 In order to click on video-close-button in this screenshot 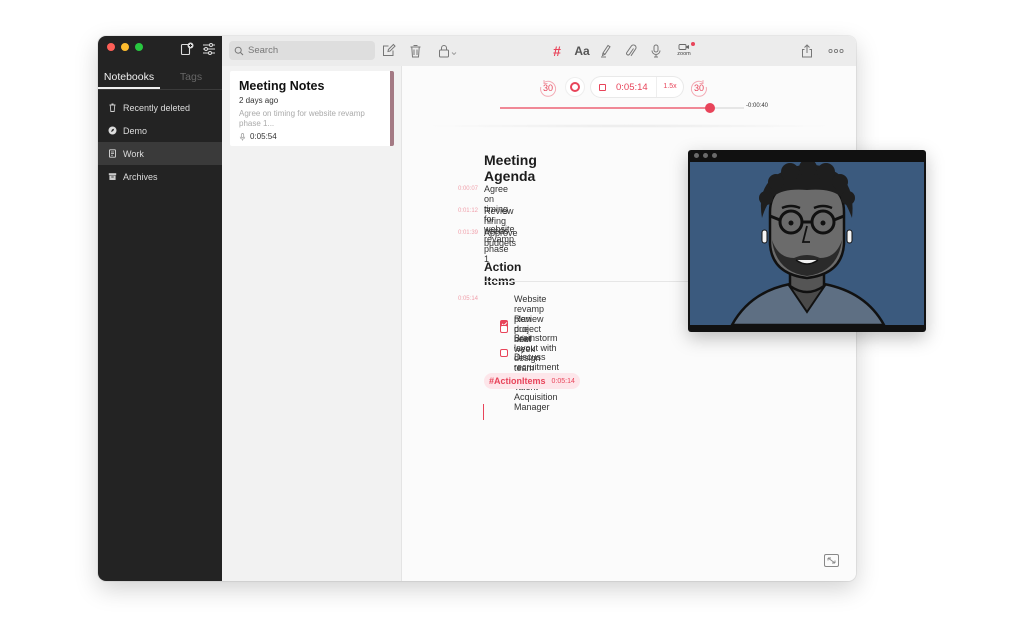, I will do `click(696, 155)`.